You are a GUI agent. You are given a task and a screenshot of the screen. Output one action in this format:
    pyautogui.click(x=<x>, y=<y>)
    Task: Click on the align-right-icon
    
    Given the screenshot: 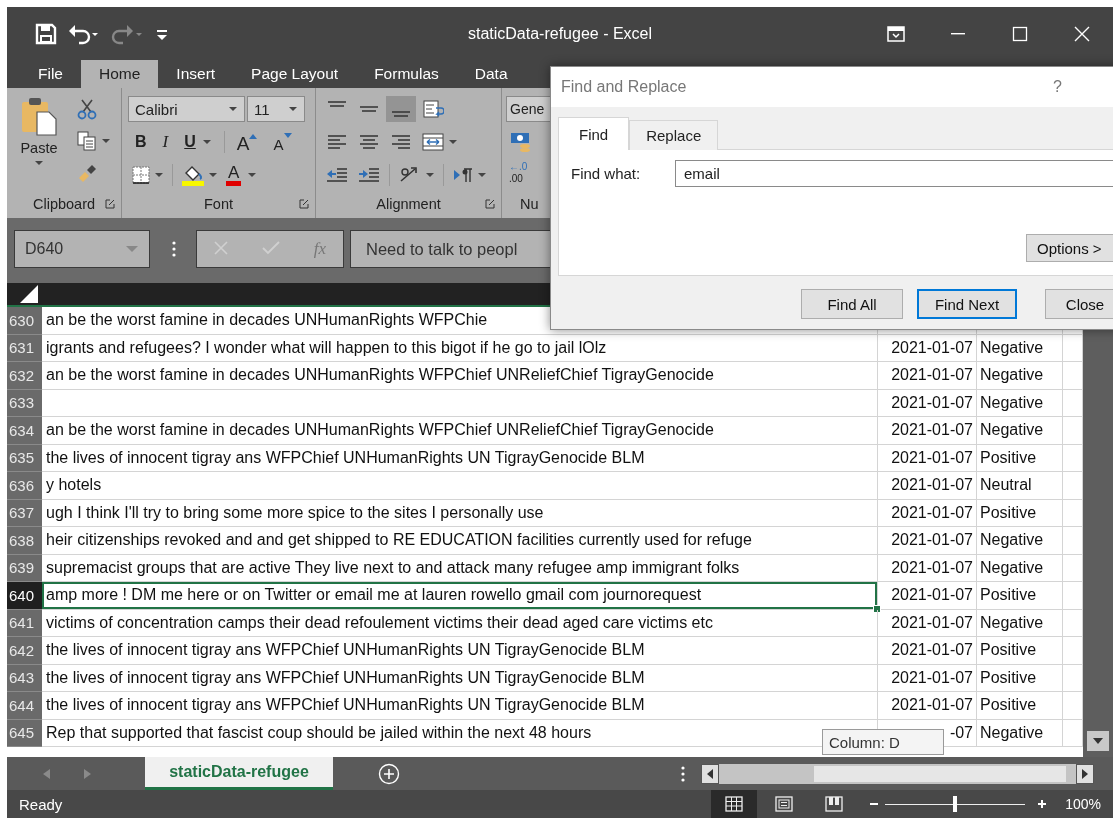 What is the action you would take?
    pyautogui.click(x=401, y=142)
    